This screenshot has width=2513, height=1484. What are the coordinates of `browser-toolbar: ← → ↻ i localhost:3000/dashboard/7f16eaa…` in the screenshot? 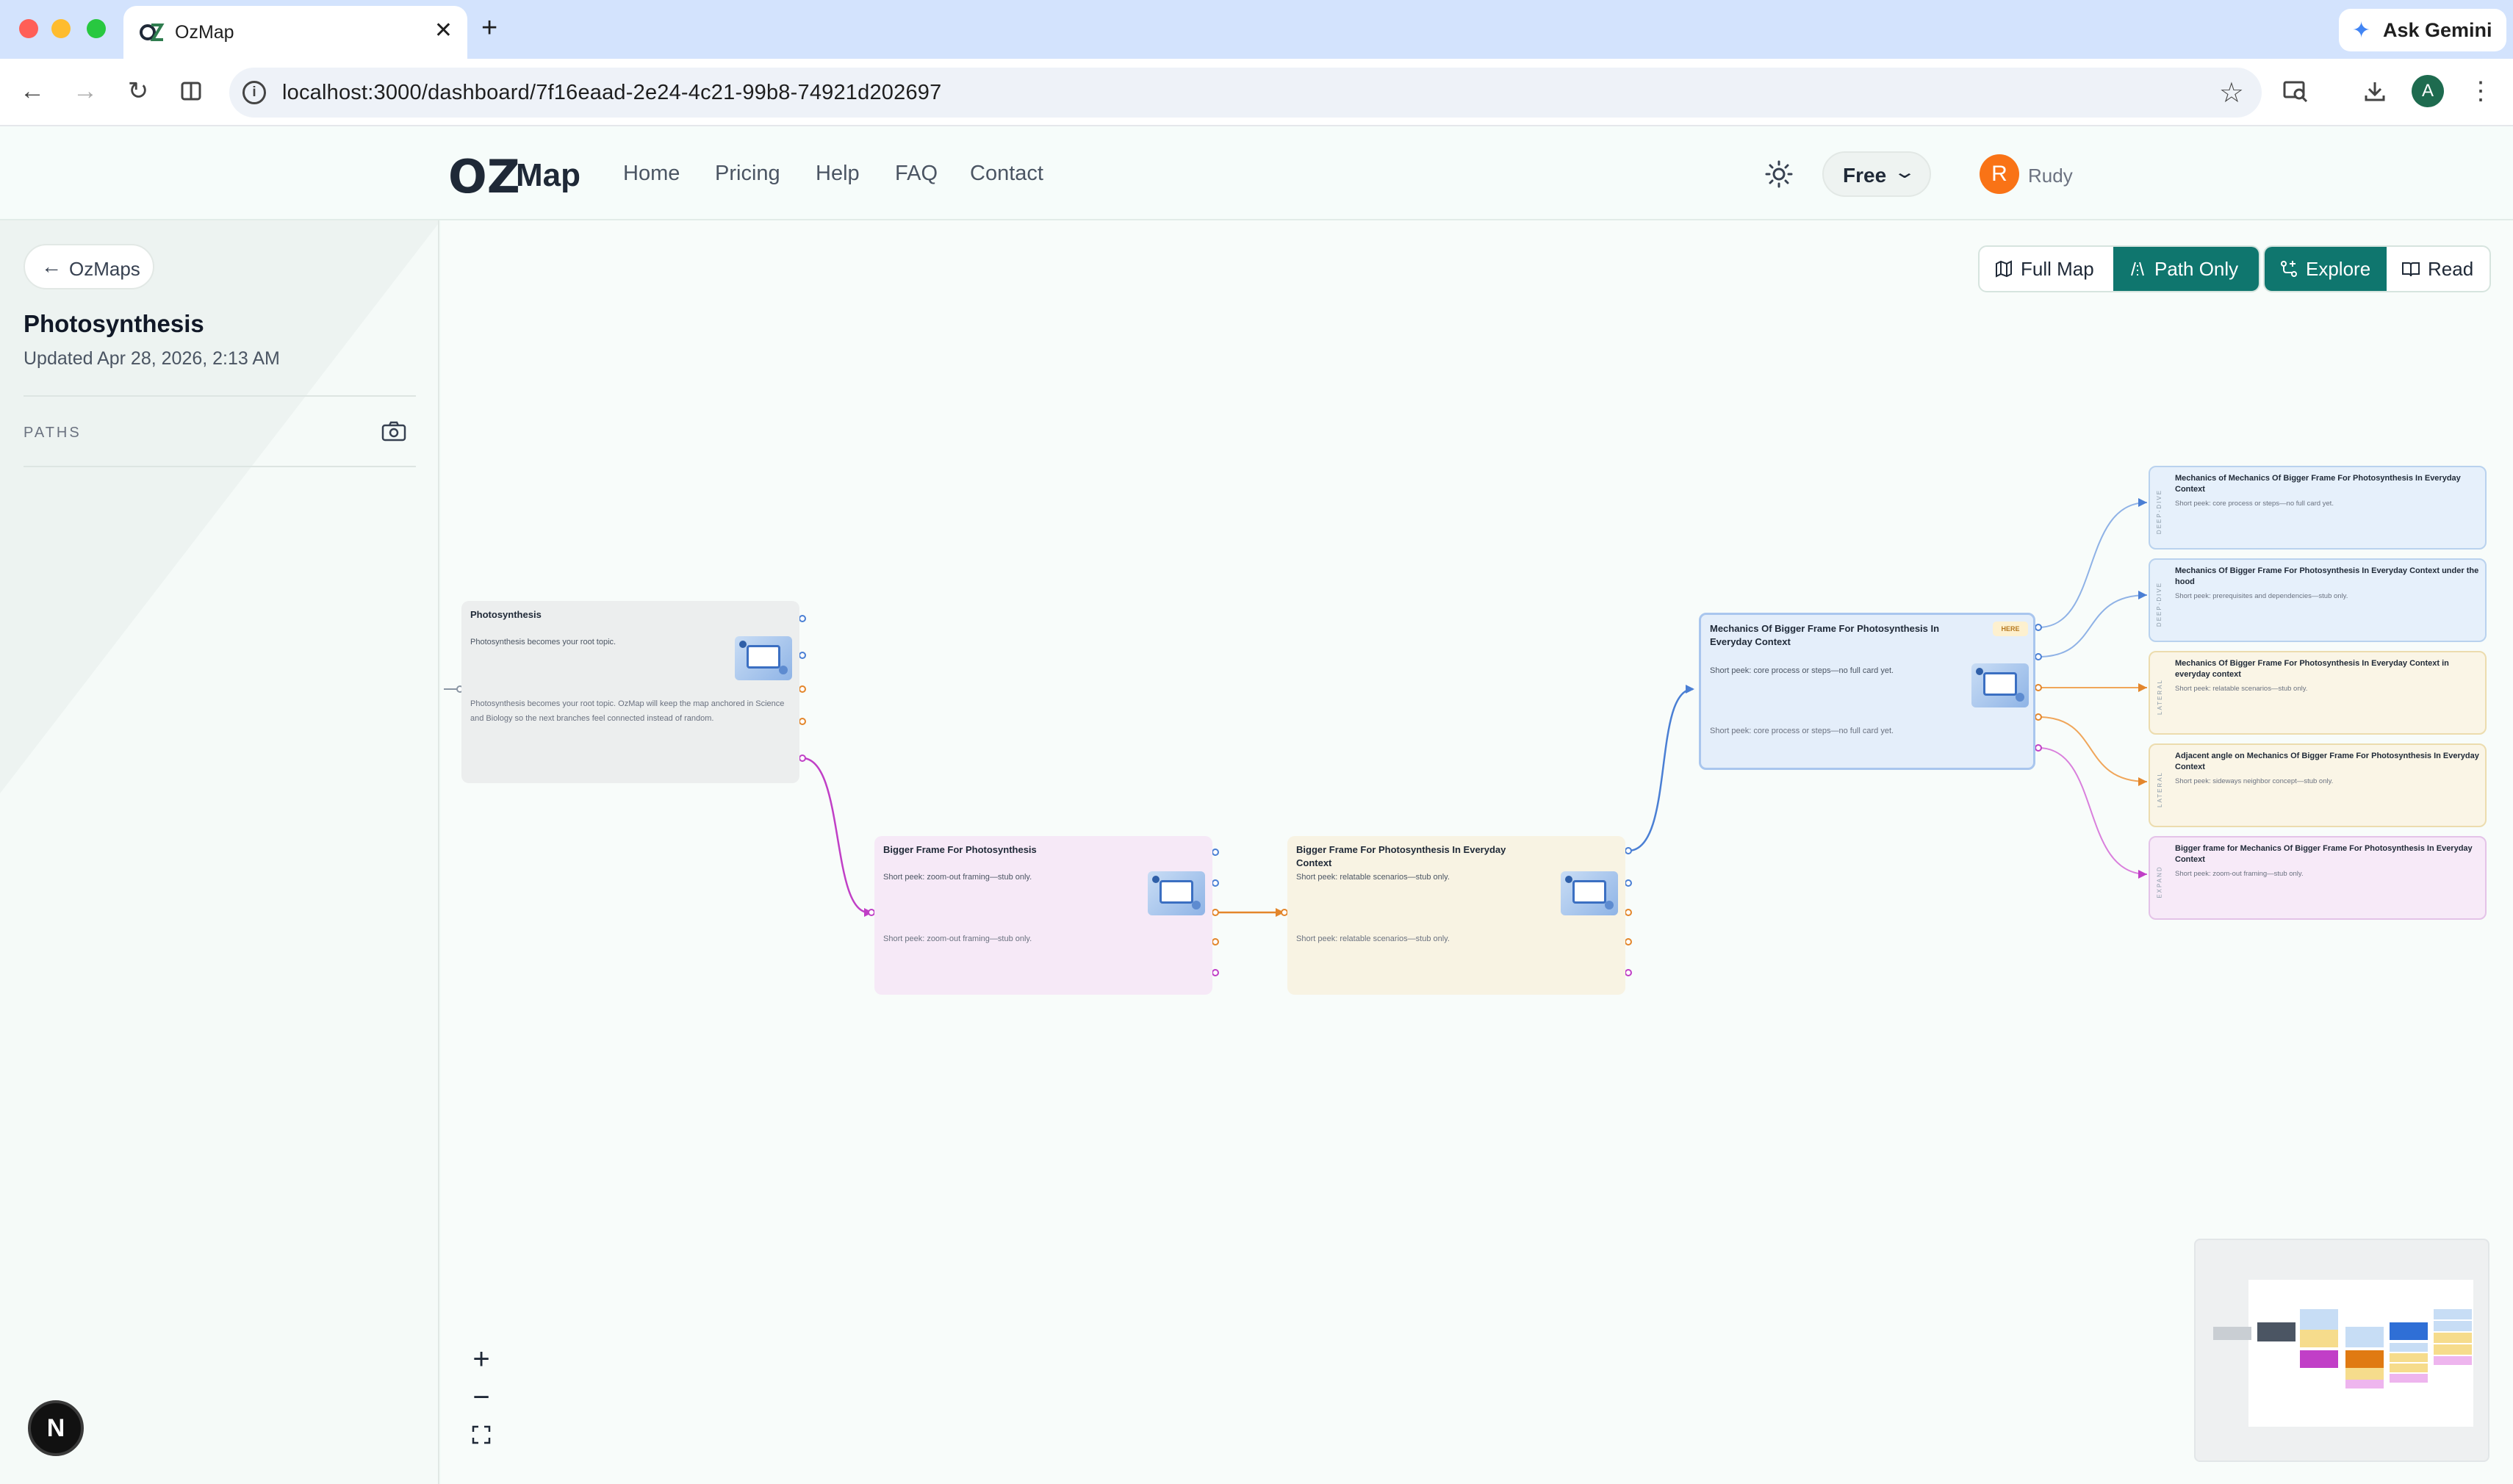 It's located at (1256, 92).